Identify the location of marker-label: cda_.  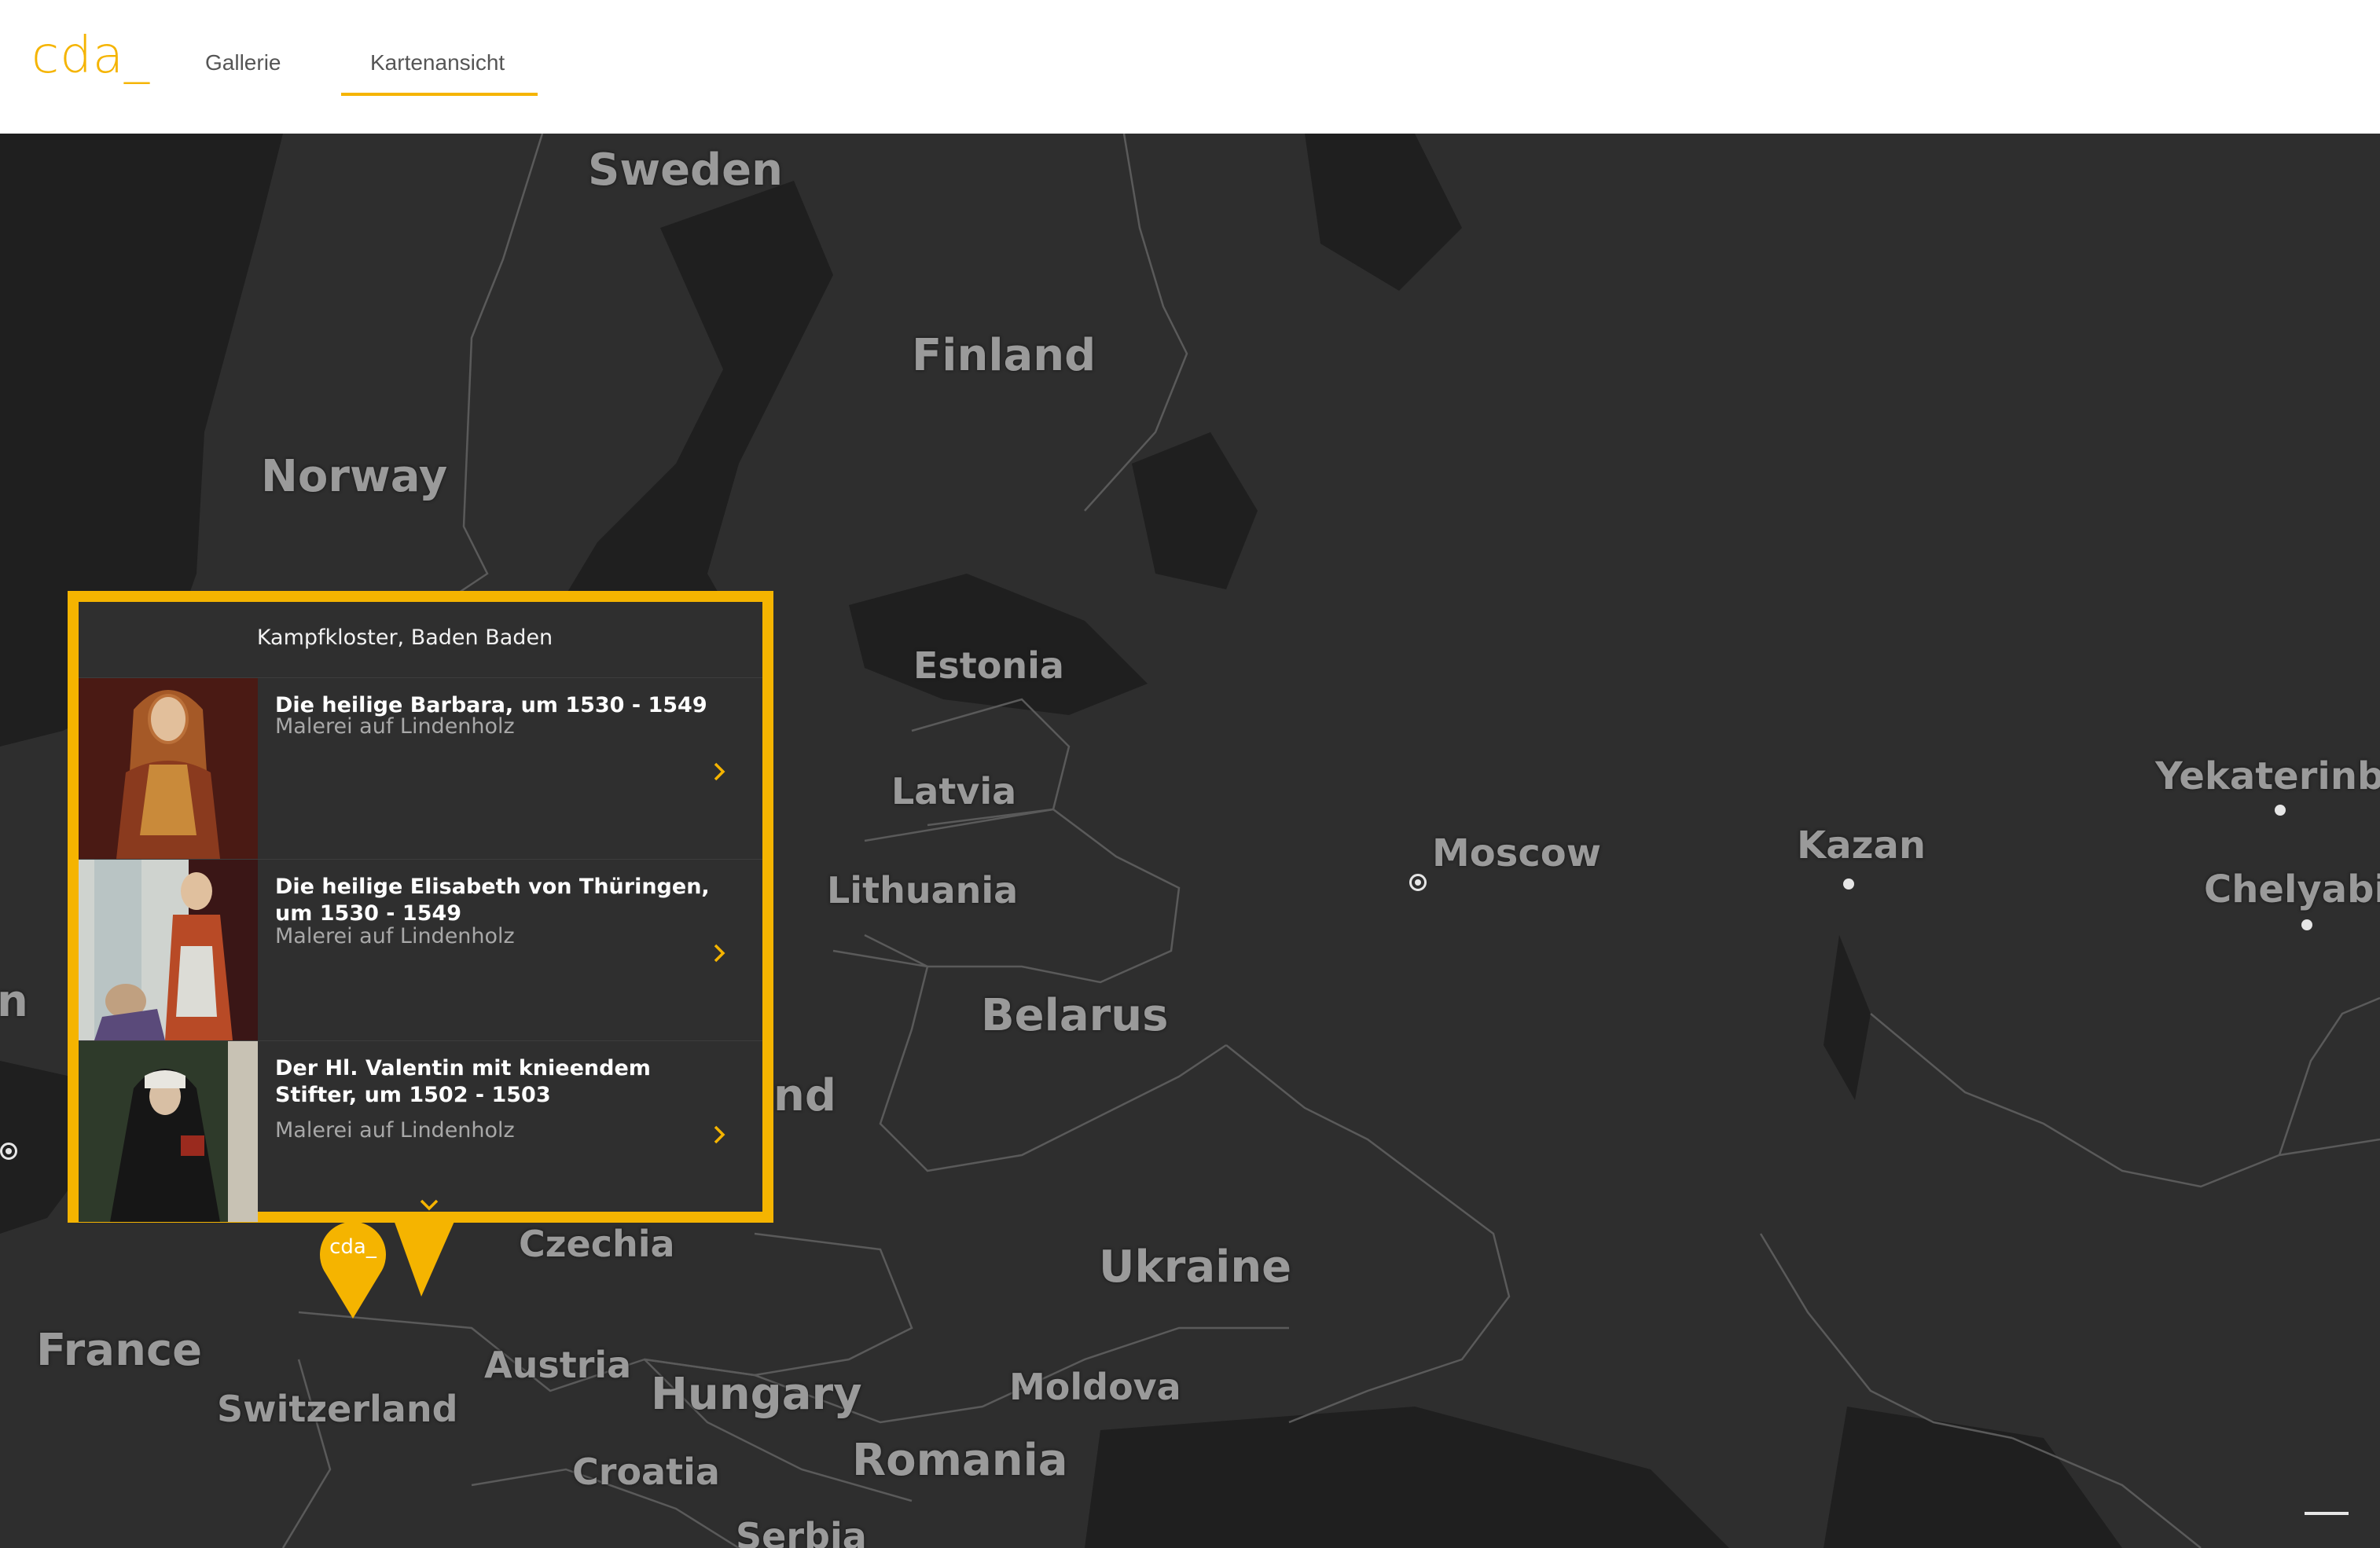
(352, 1247).